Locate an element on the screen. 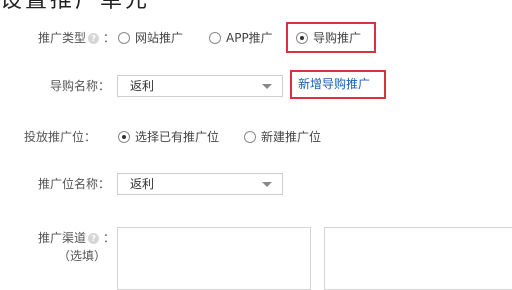  add-shopping-guide-link: 新增导购推广 is located at coordinates (334, 84).